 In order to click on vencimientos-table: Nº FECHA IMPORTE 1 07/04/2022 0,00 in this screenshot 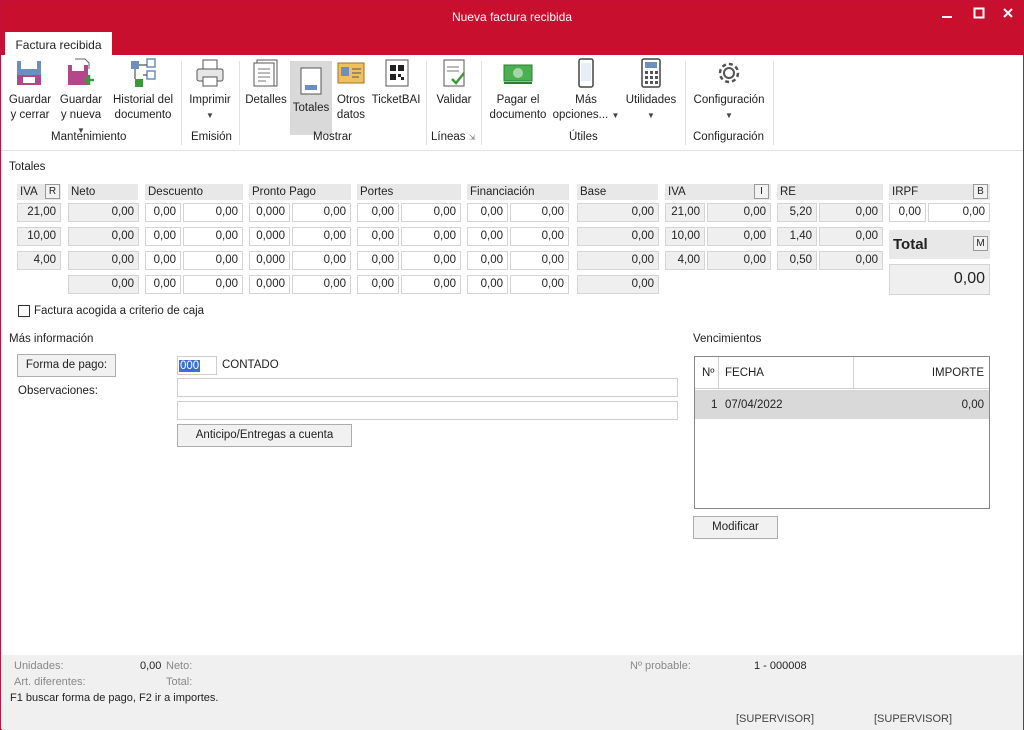, I will do `click(842, 432)`.